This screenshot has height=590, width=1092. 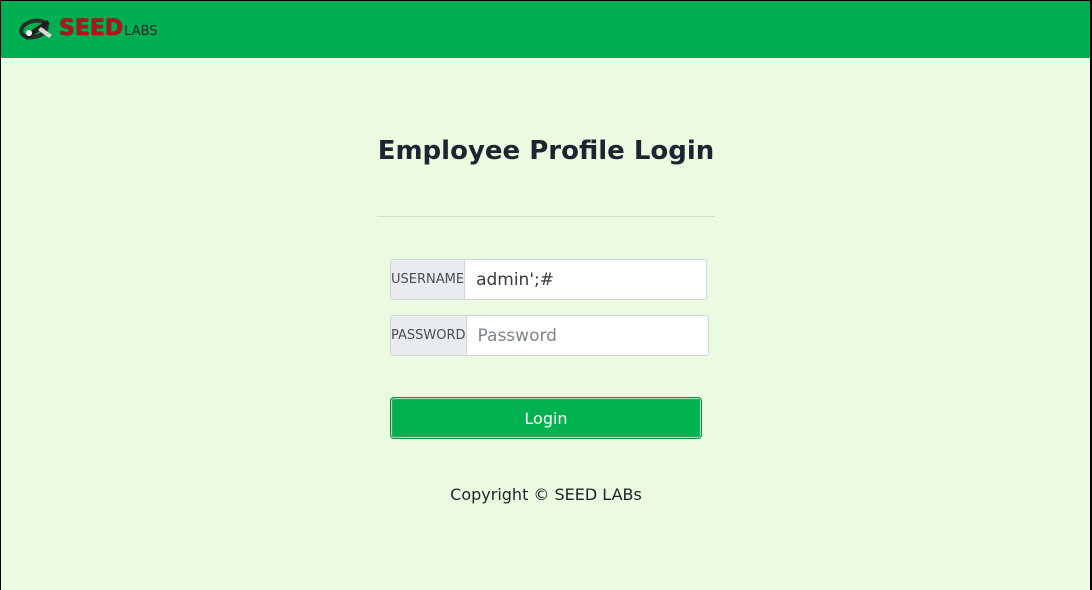 I want to click on navbar: SEED LABS, so click(x=545, y=29).